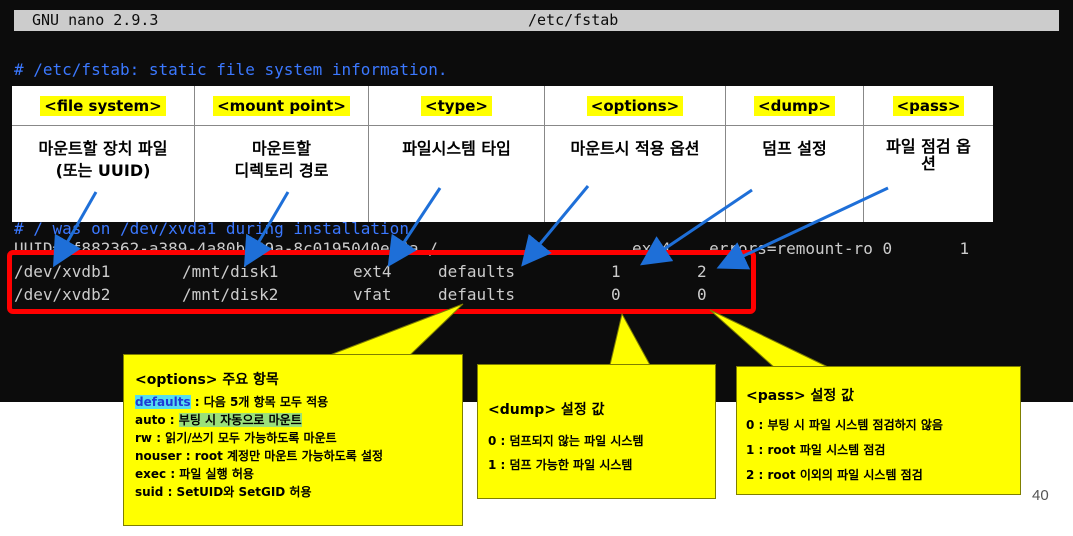 The image size is (1073, 536). Describe the element at coordinates (163, 402) in the screenshot. I see `option-key: defaults` at that location.